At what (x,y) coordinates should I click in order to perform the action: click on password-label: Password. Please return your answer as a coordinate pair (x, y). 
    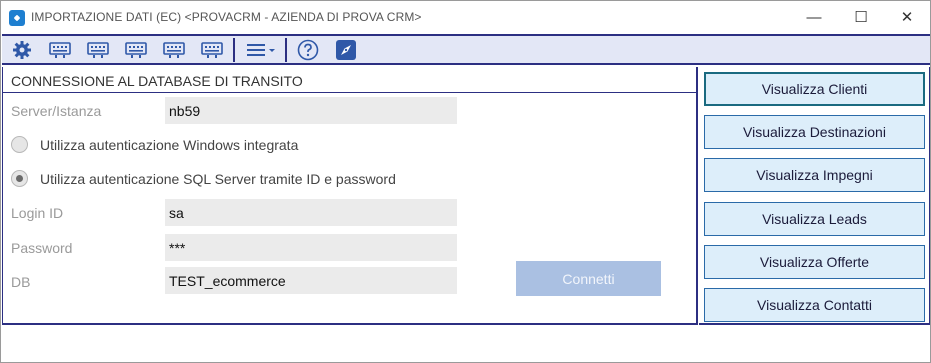
    Looking at the image, I should click on (42, 248).